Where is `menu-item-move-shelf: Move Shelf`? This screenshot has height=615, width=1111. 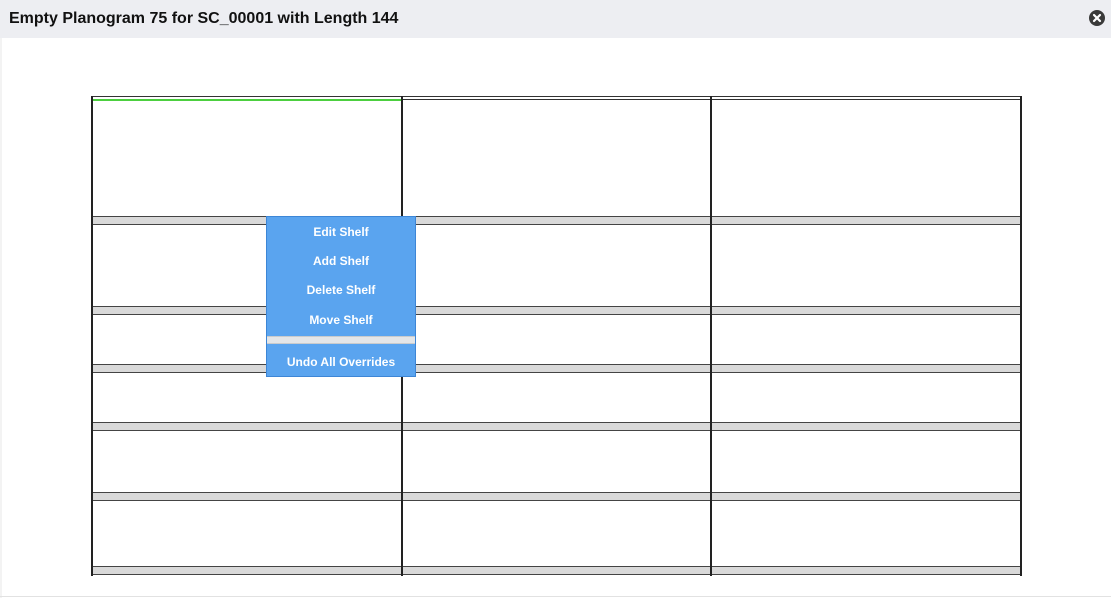 menu-item-move-shelf: Move Shelf is located at coordinates (341, 320).